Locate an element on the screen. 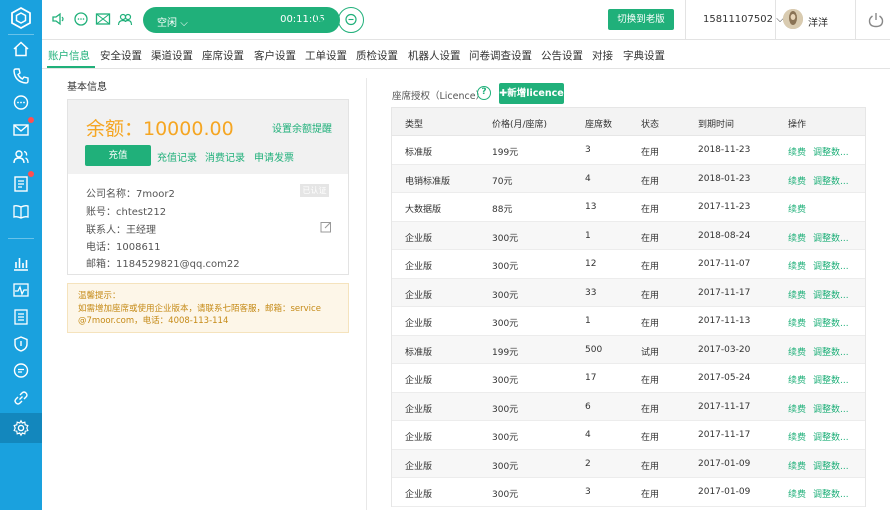 The width and height of the screenshot is (890, 510). recharge-records-link: 充值记录 is located at coordinates (177, 156).